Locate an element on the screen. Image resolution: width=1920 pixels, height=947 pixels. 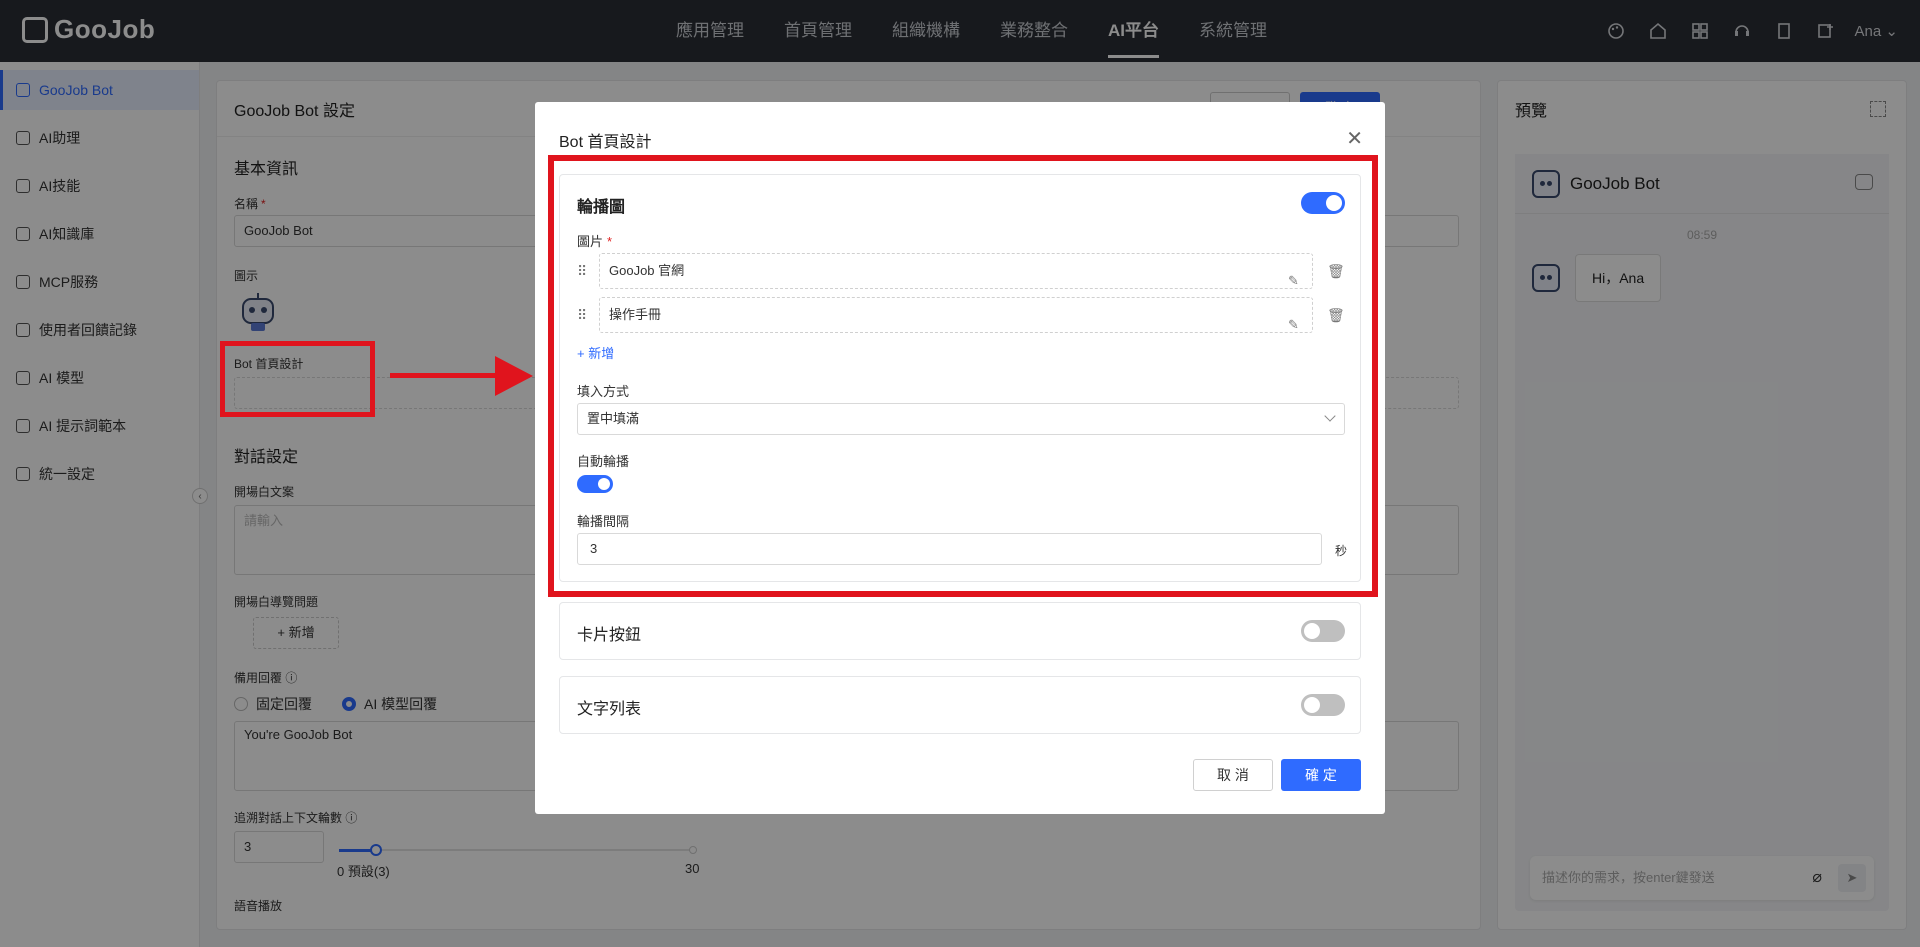
text-list-card: 文字列表 is located at coordinates (960, 705).